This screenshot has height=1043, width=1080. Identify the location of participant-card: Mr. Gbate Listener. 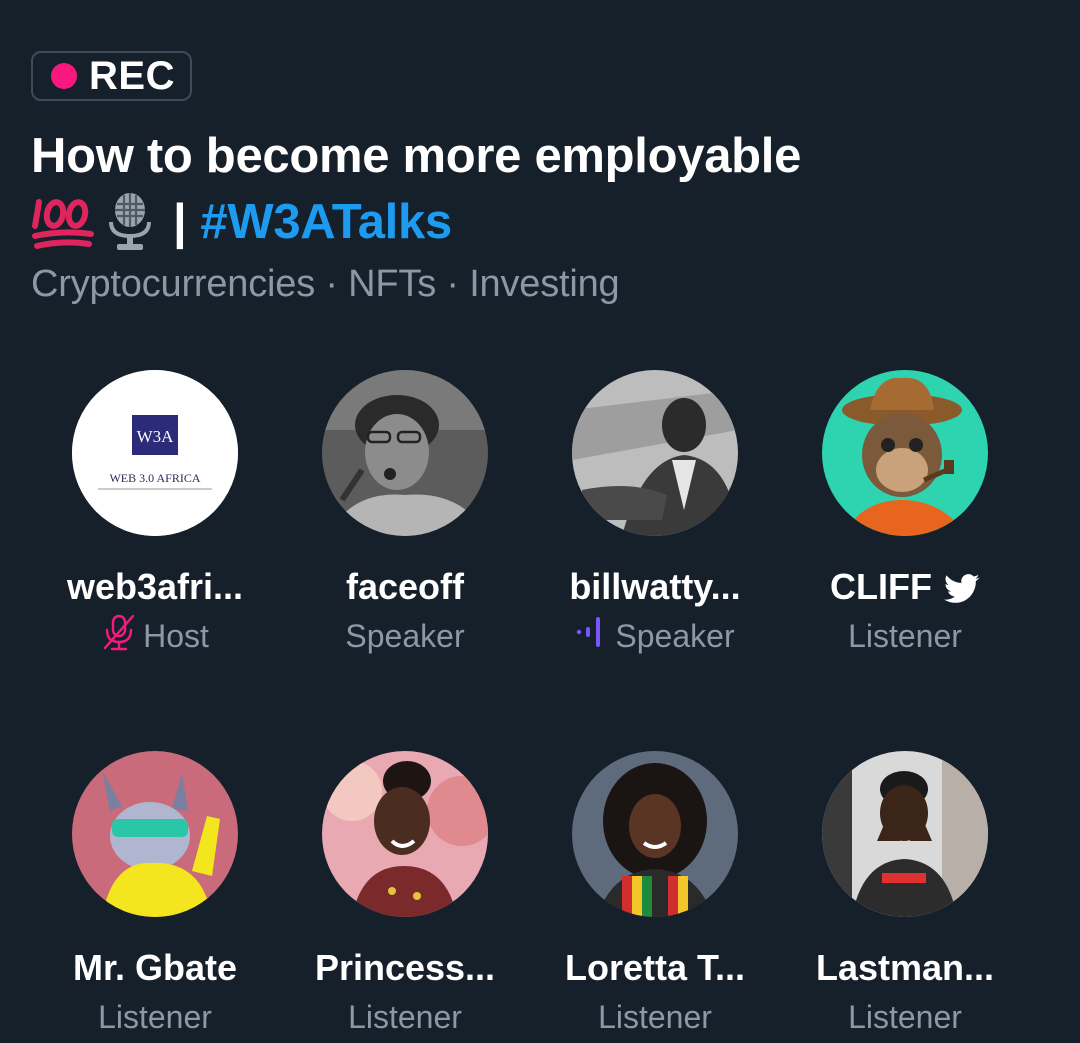
(155, 894).